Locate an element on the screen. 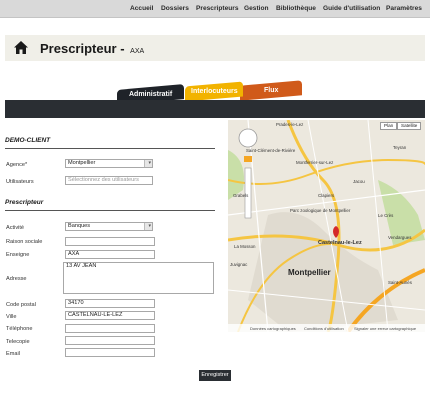  utilisateurs-label: Utilisateurs is located at coordinates (20, 182).